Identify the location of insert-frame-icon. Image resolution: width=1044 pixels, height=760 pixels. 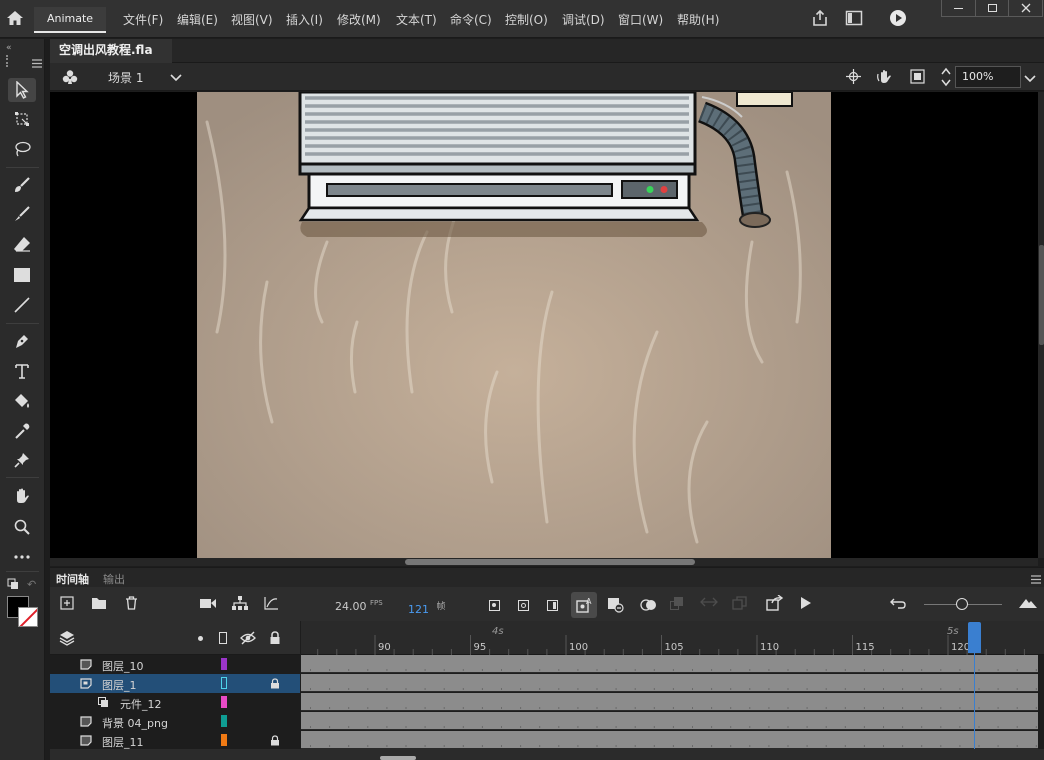
(552, 605).